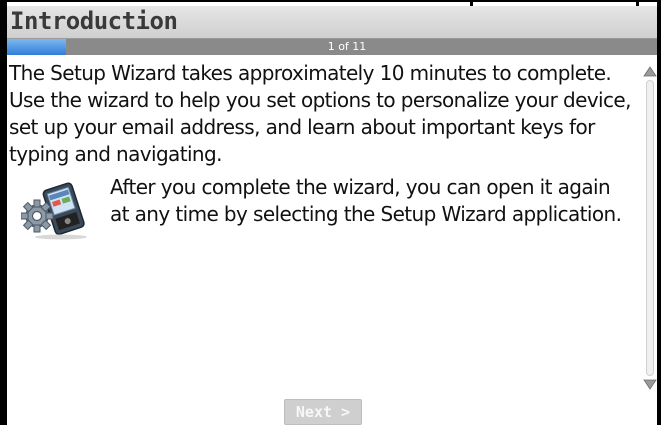 The height and width of the screenshot is (425, 661). Describe the element at coordinates (55, 210) in the screenshot. I see `setup-wizard-gear-device-icon` at that location.